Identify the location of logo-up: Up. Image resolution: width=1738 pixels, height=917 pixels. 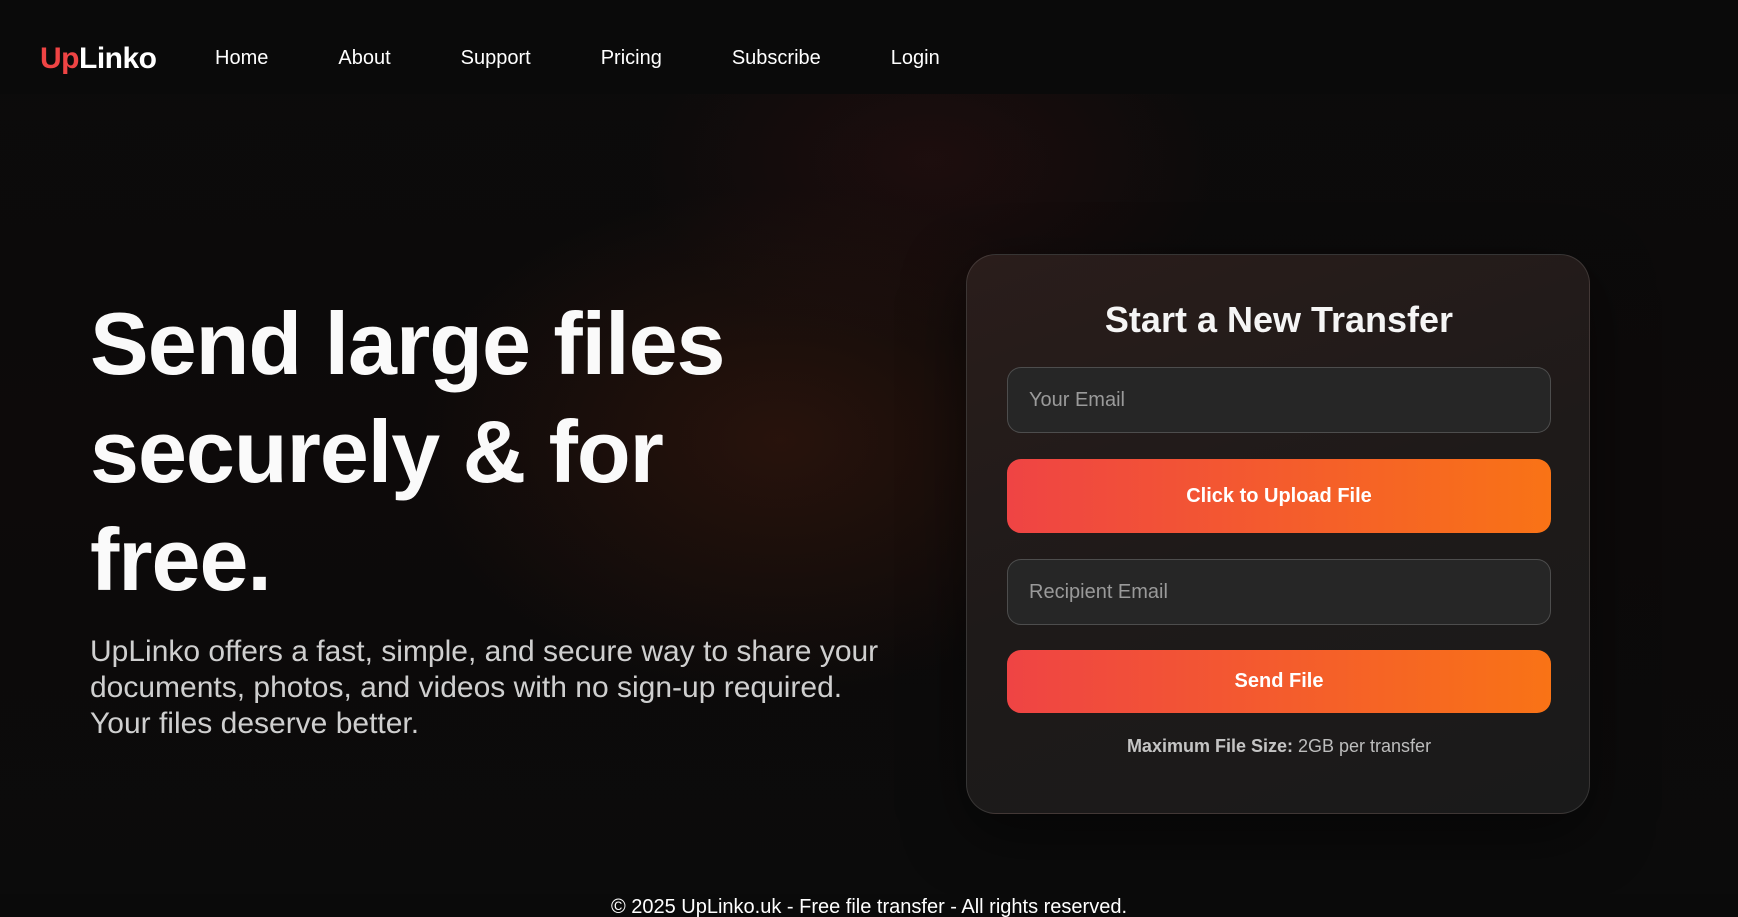
(60, 58).